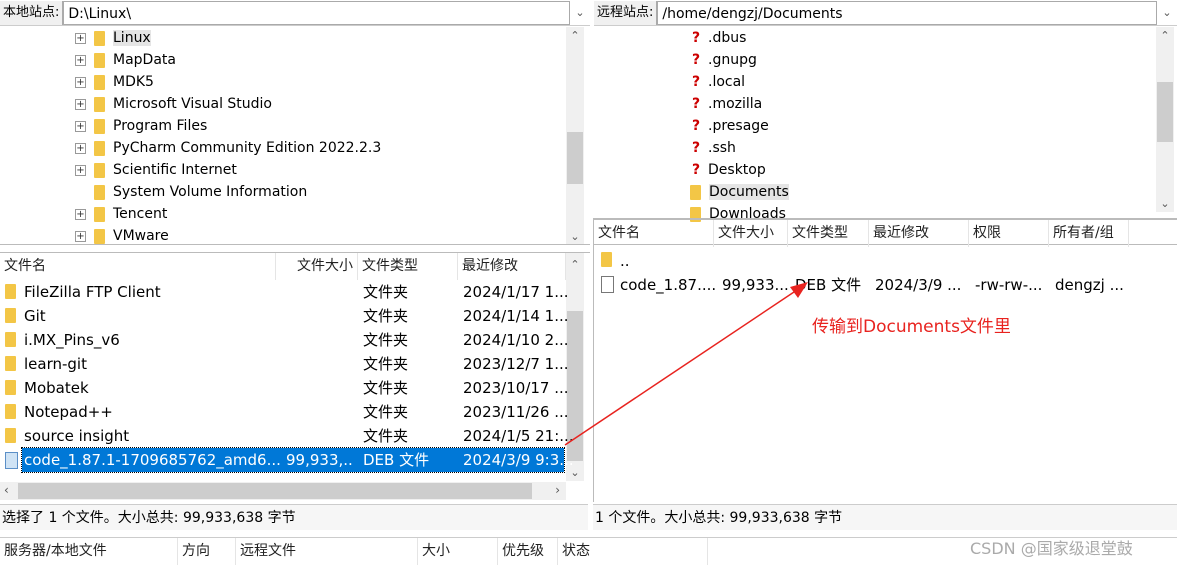 Image resolution: width=1177 pixels, height=565 pixels. What do you see at coordinates (799, 290) in the screenshot?
I see `arrow-head` at bounding box center [799, 290].